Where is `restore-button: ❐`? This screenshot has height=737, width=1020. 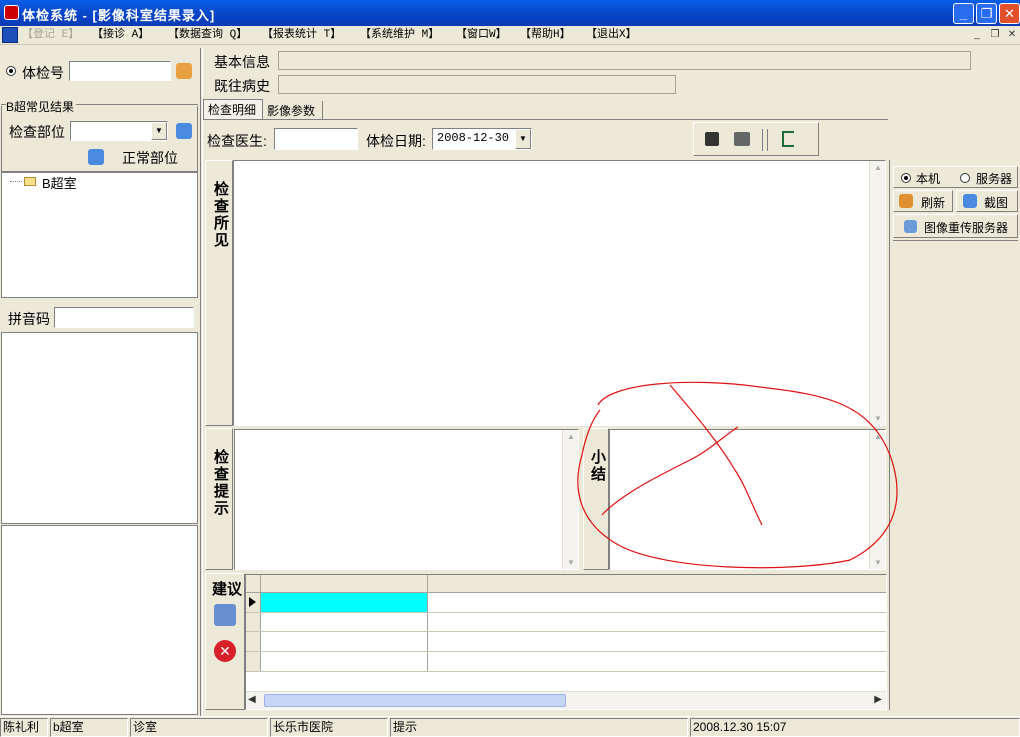
restore-button: ❐ is located at coordinates (986, 13).